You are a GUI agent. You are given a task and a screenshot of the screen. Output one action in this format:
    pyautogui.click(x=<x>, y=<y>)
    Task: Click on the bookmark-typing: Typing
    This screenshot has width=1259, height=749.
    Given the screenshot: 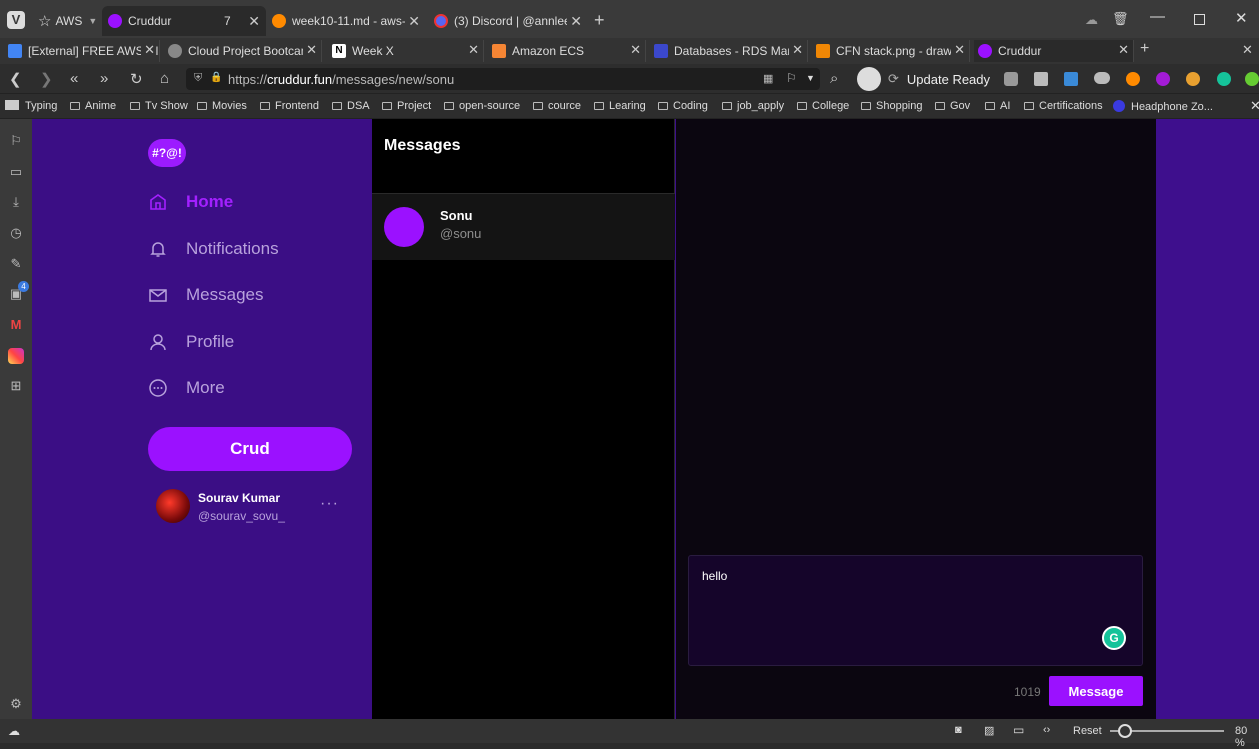 What is the action you would take?
    pyautogui.click(x=31, y=106)
    